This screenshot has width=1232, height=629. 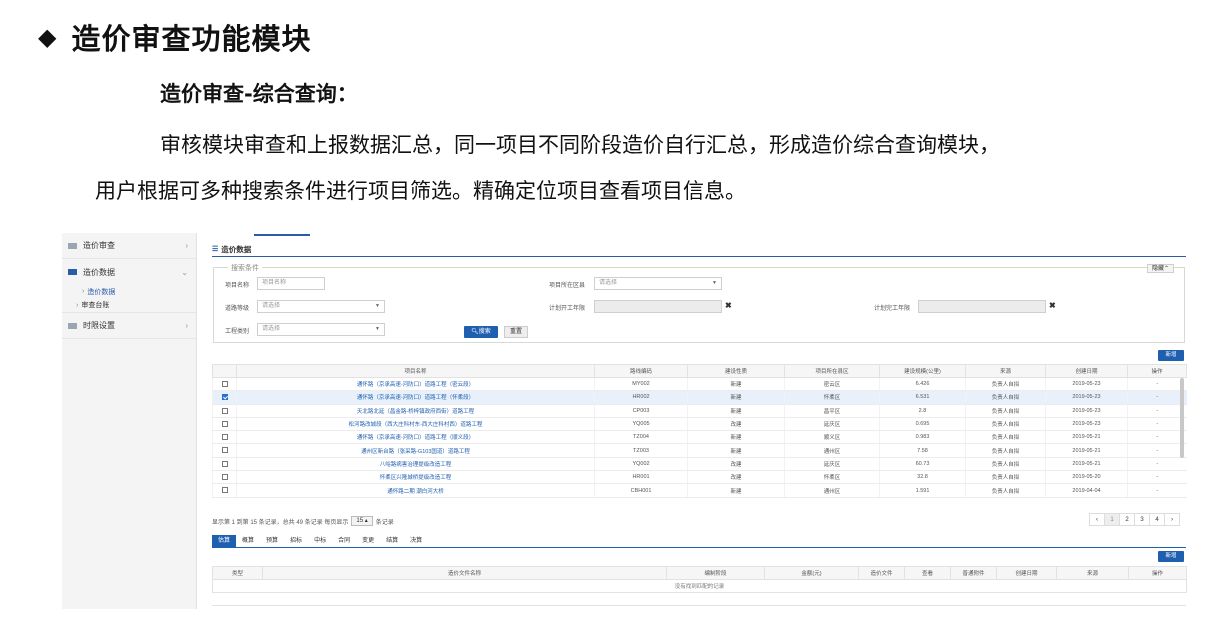 What do you see at coordinates (1157, 519) in the screenshot?
I see `pager-page: 4` at bounding box center [1157, 519].